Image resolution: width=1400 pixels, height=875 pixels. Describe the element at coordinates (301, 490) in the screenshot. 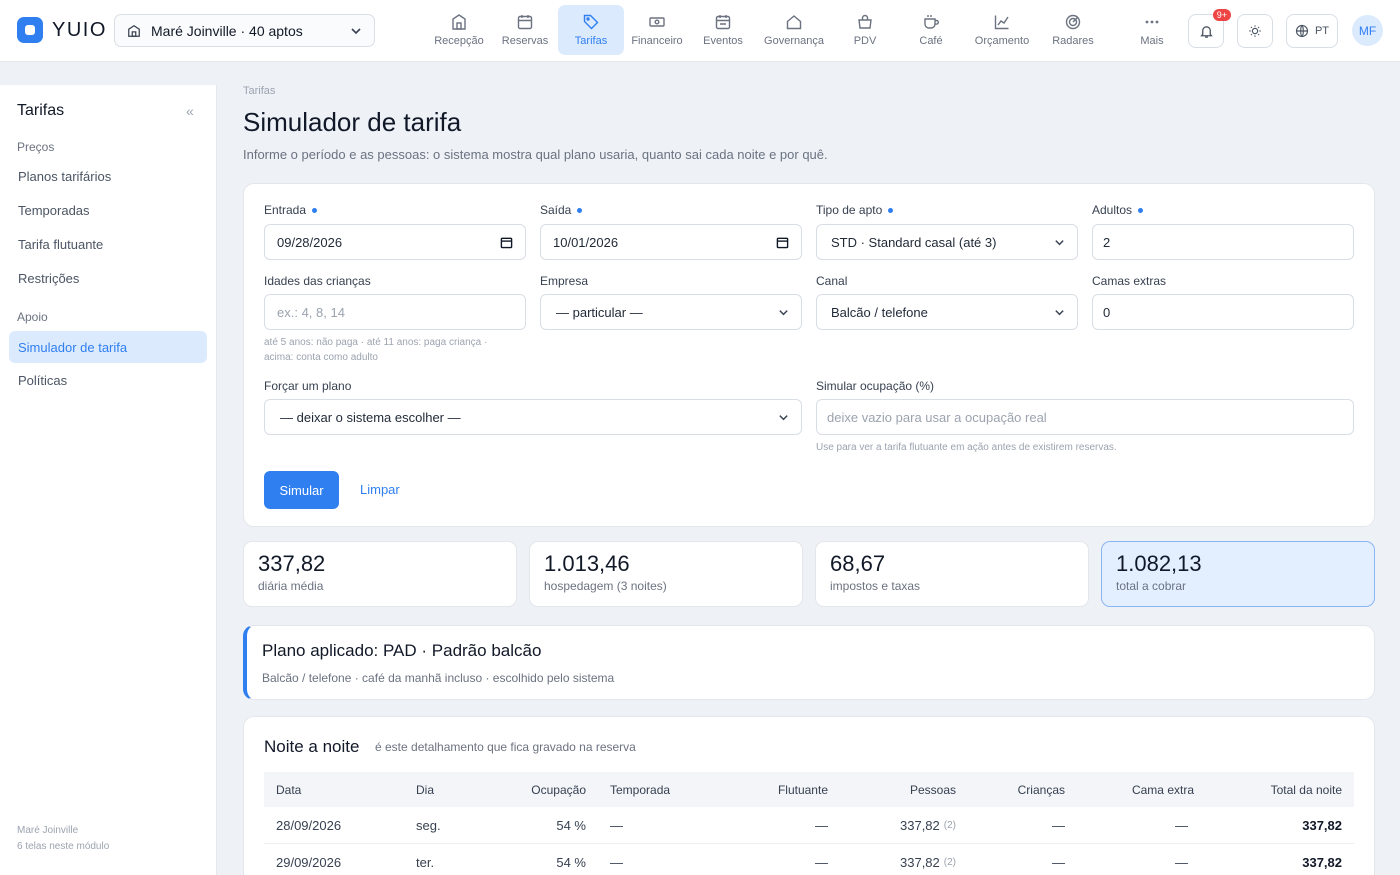

I see `simular-button: Simular` at that location.